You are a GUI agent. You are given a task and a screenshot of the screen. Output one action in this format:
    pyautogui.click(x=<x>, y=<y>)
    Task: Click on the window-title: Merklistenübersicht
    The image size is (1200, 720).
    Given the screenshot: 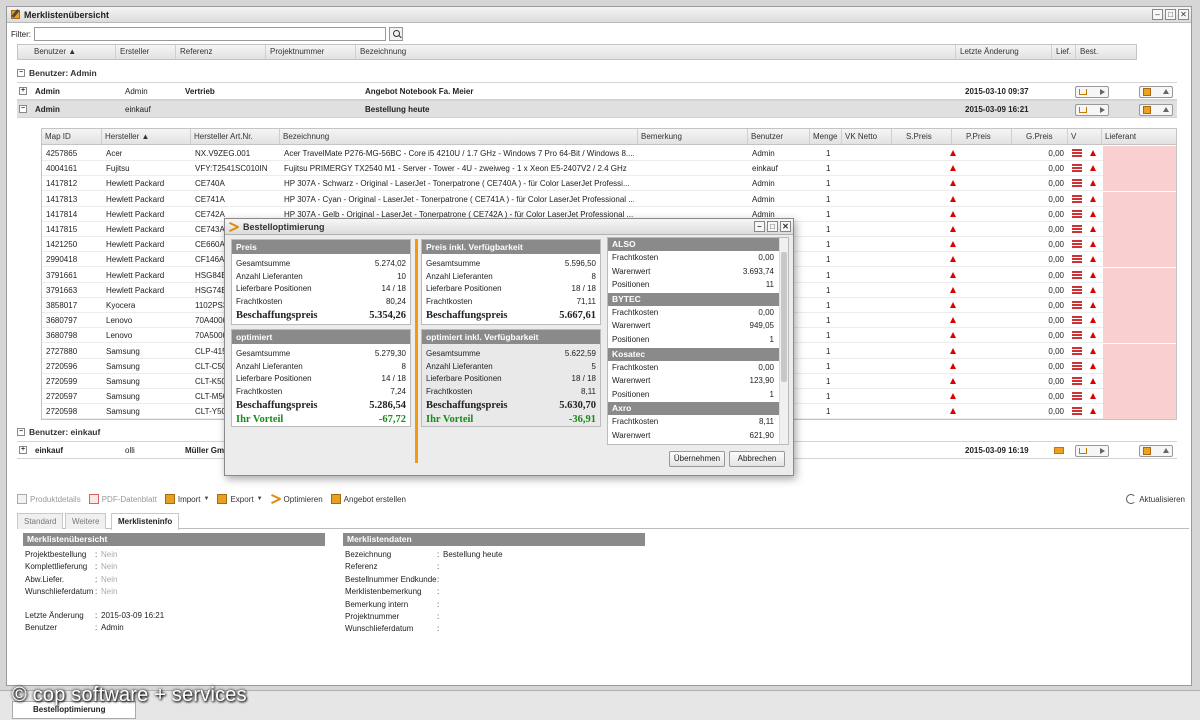 What is the action you would take?
    pyautogui.click(x=67, y=14)
    